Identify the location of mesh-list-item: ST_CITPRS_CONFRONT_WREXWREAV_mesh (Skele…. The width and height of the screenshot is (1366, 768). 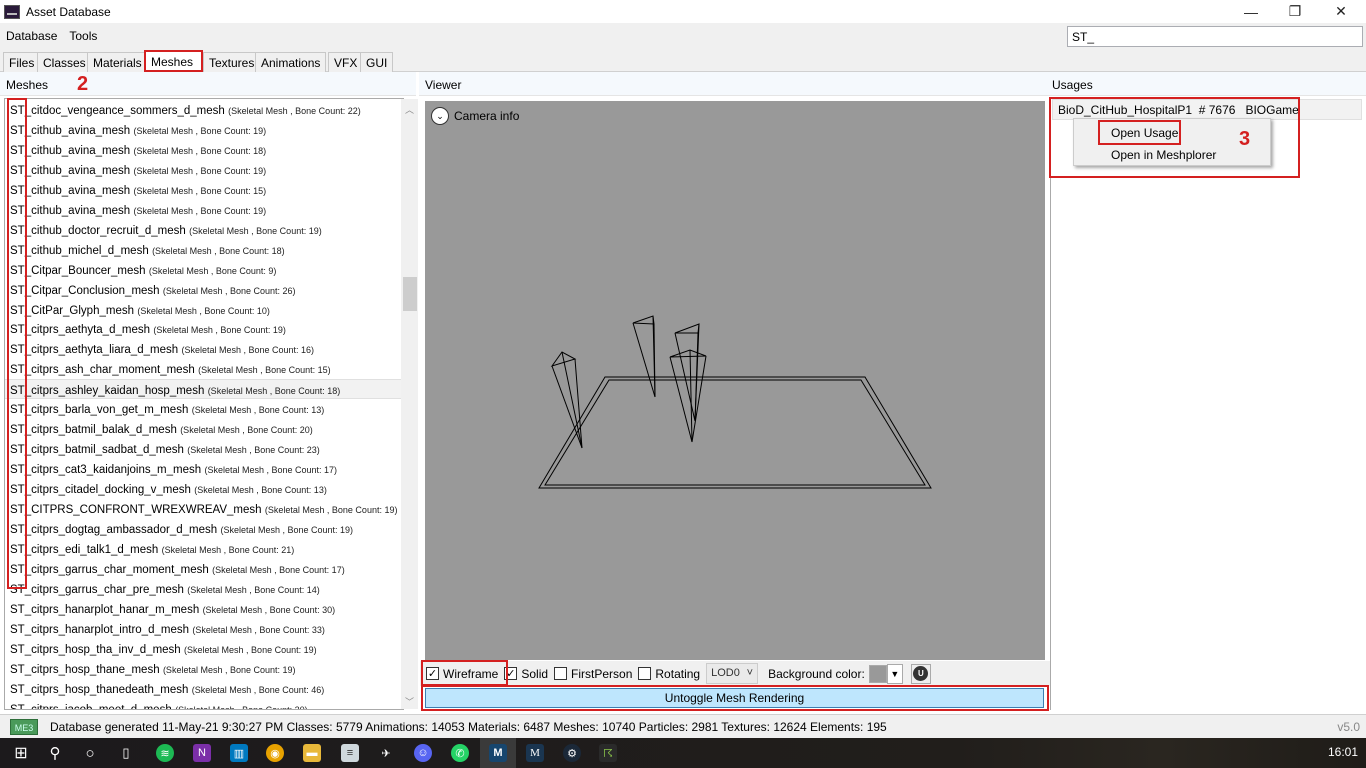
(203, 509).